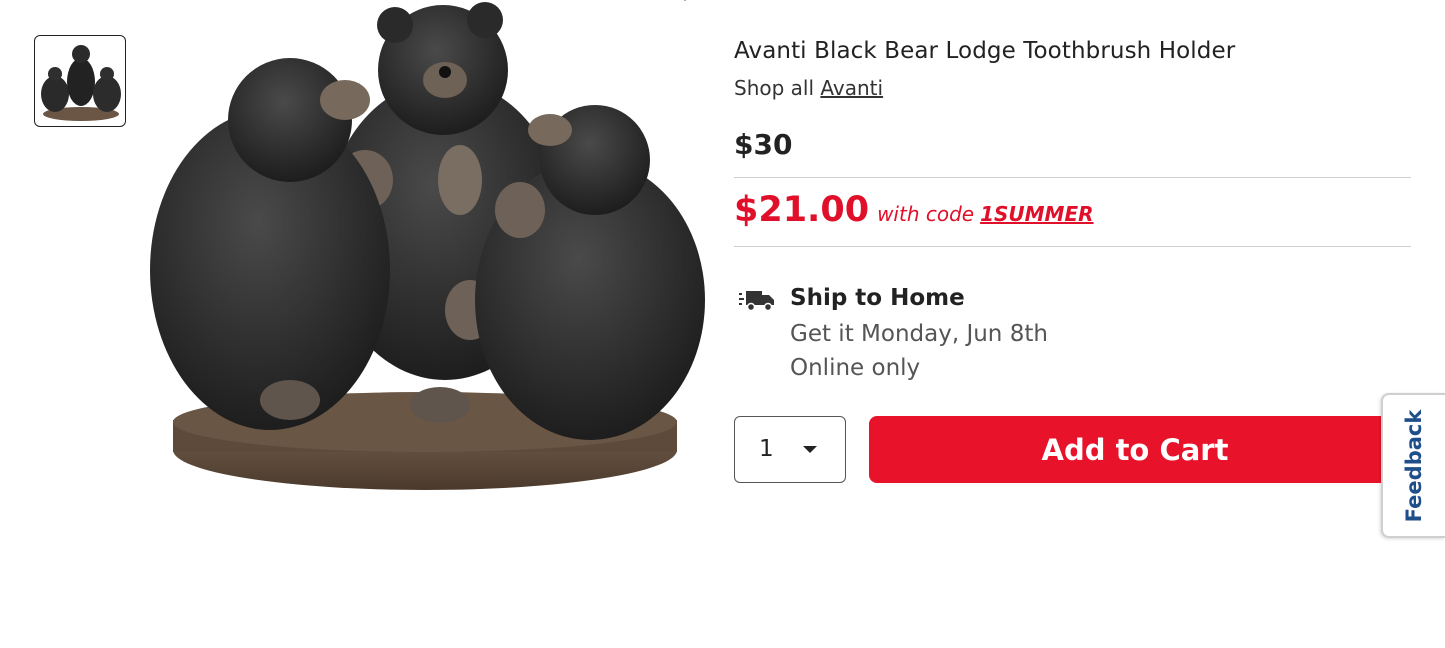 The image size is (1445, 648). I want to click on feedback-tab: Feedback, so click(1413, 465).